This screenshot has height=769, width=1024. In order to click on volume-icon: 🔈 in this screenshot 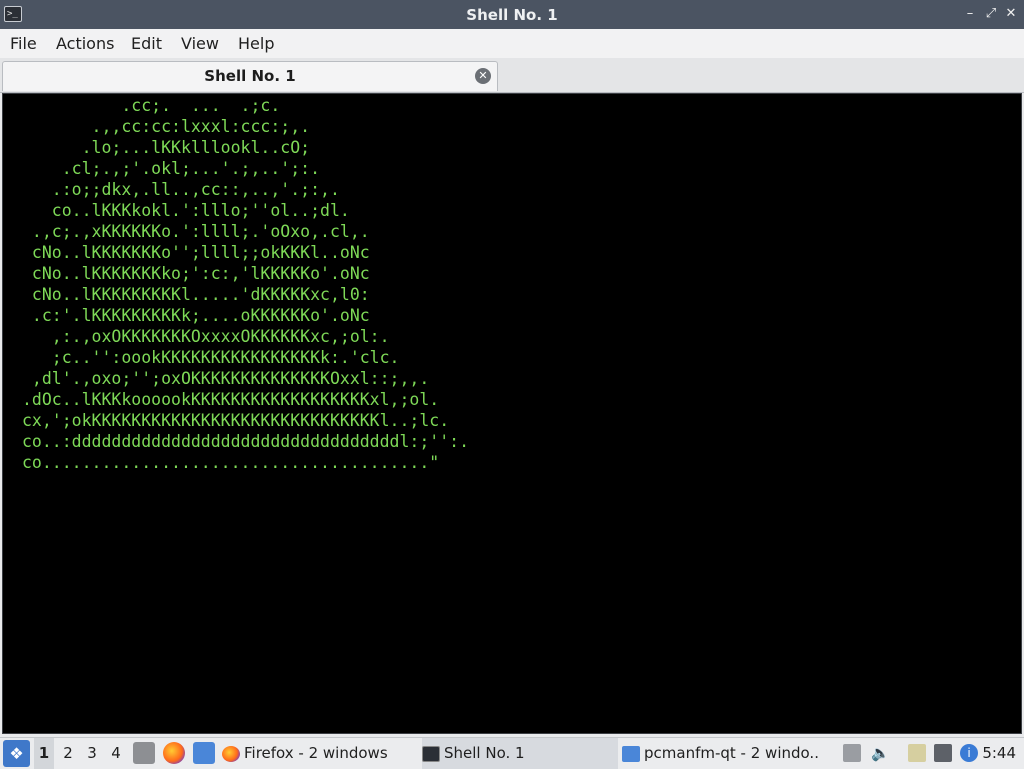, I will do `click(880, 753)`.